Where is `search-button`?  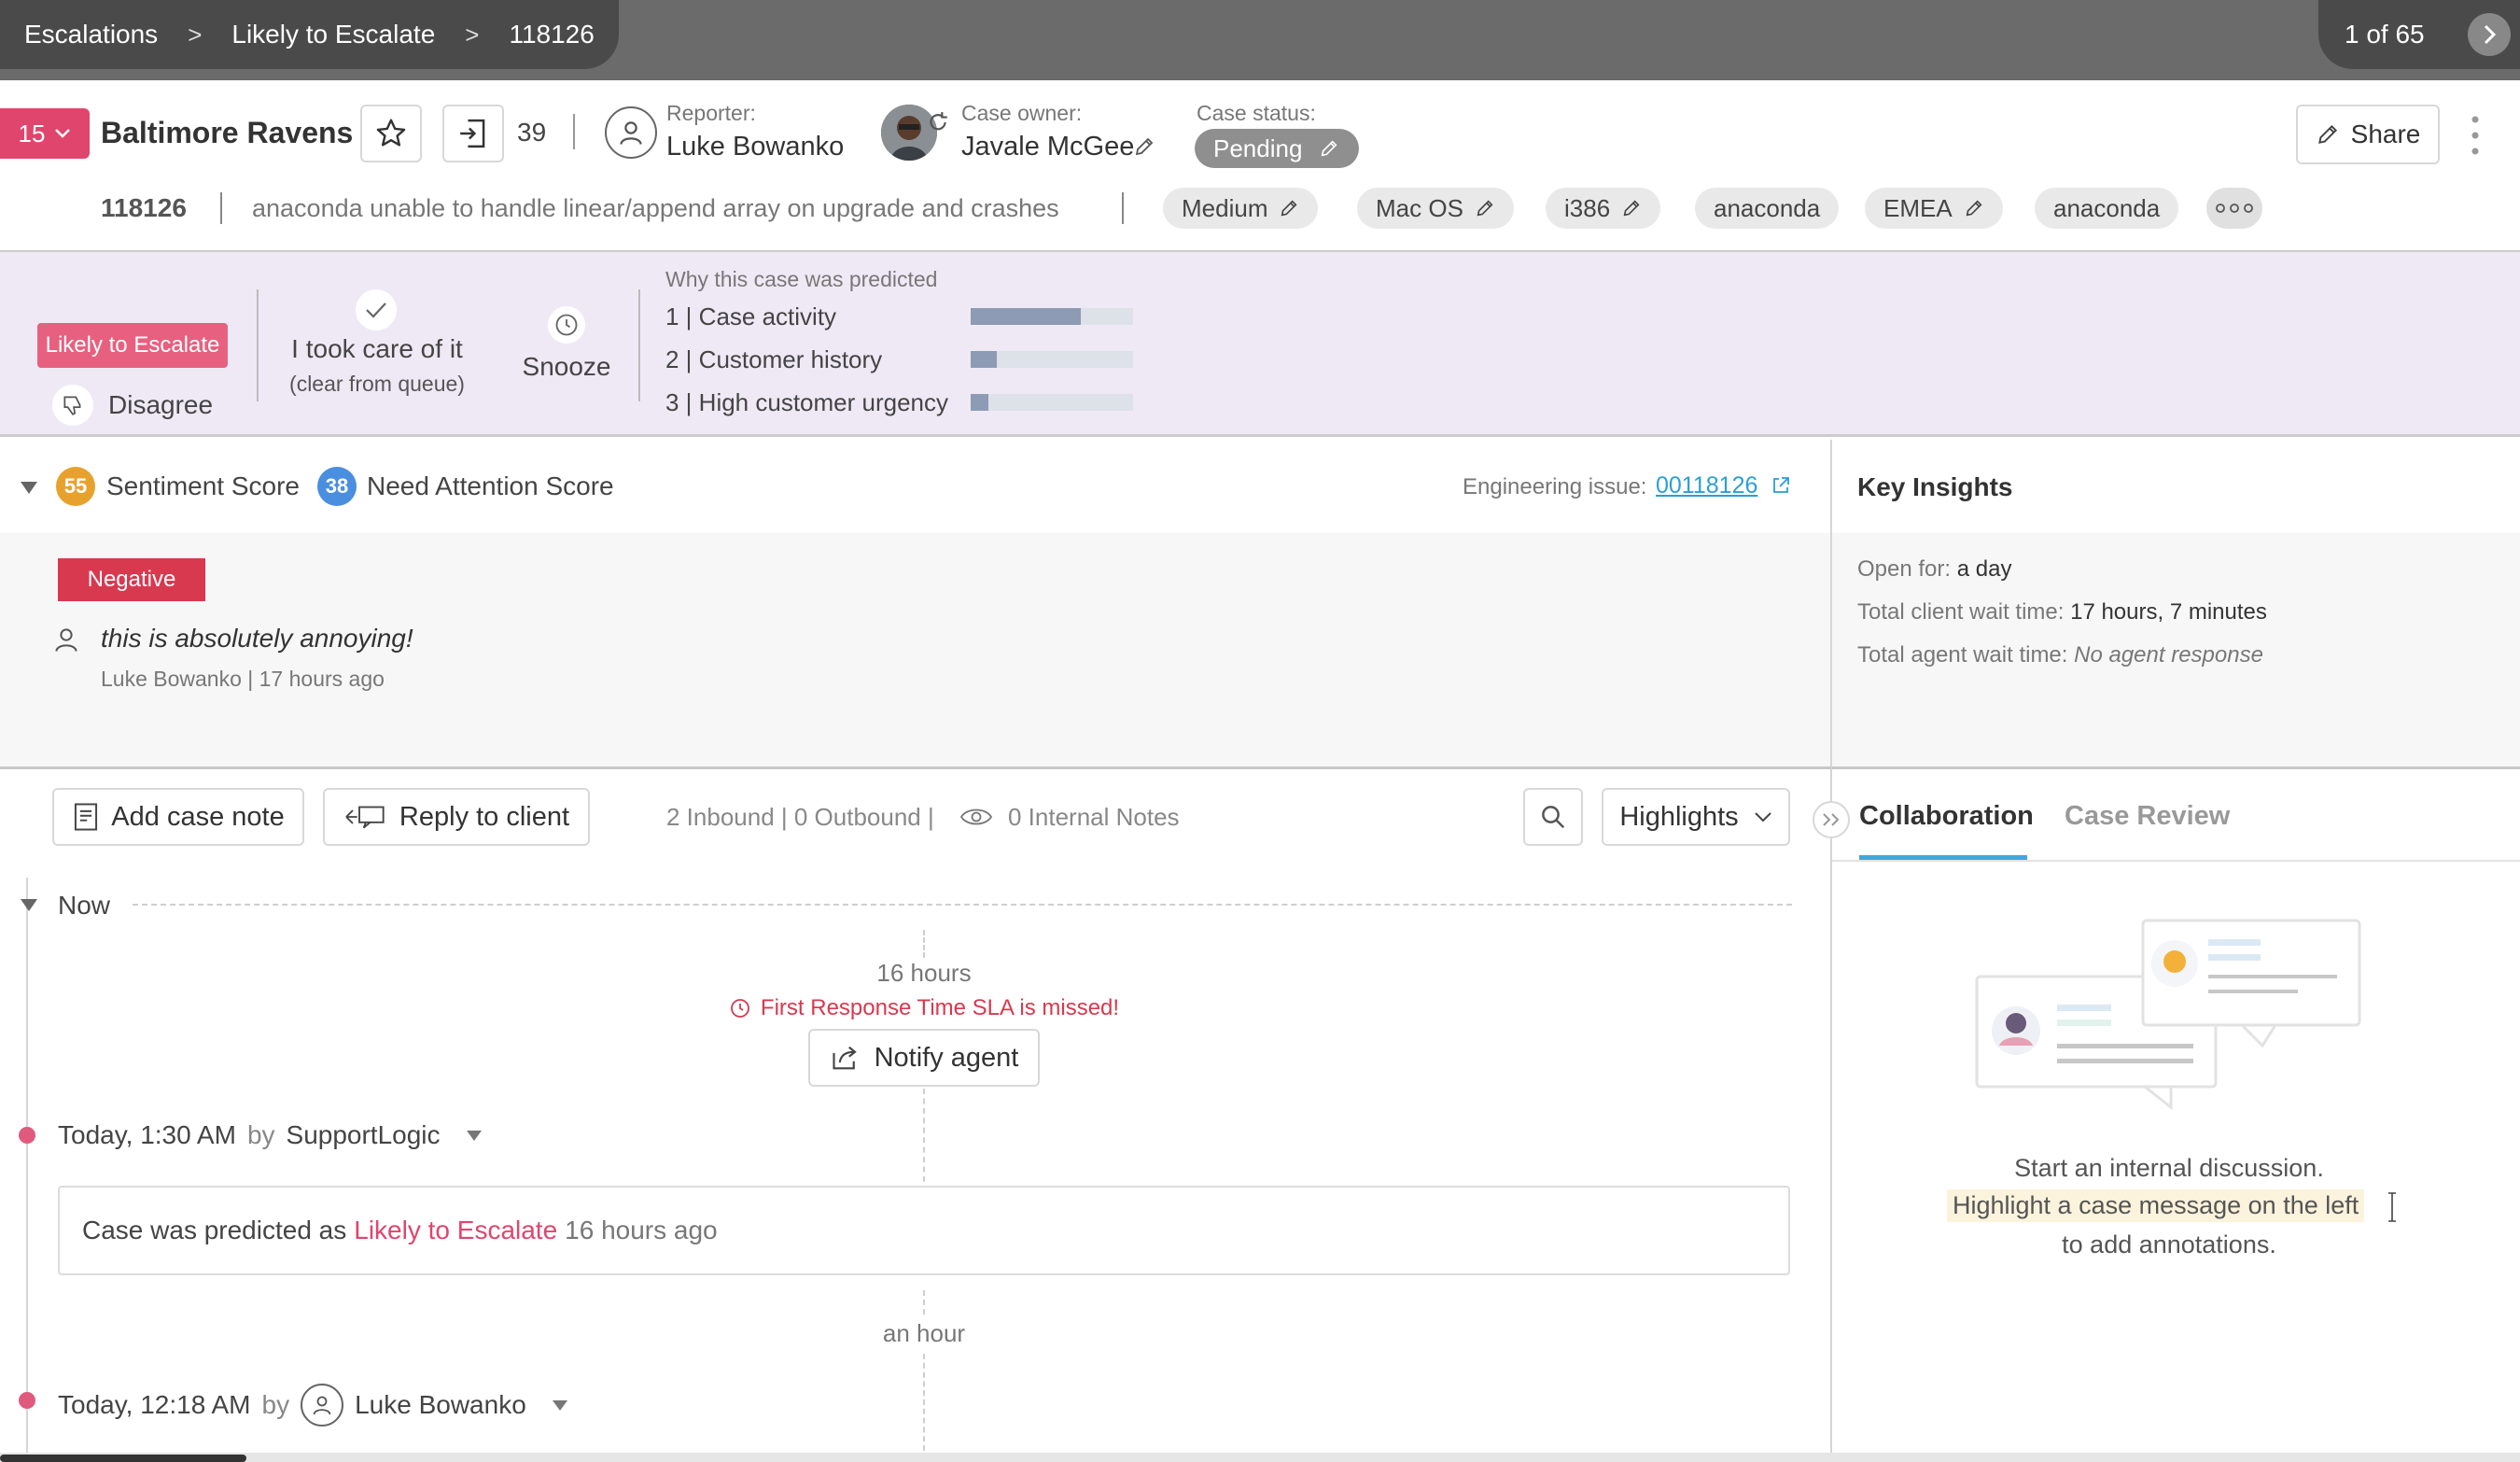
search-button is located at coordinates (1553, 817).